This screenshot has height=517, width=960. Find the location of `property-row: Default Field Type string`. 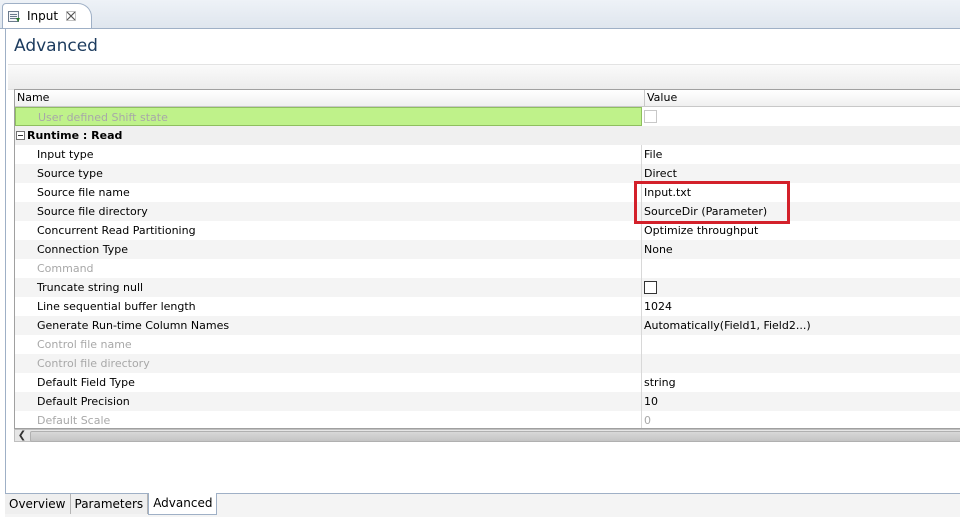

property-row: Default Field Type string is located at coordinates (487, 382).